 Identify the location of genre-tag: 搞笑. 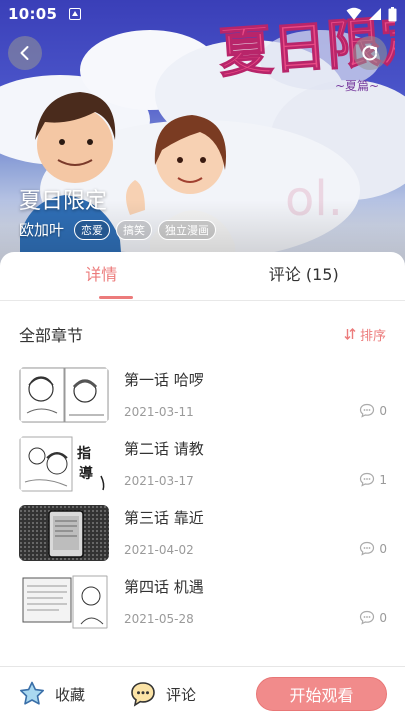
(134, 229).